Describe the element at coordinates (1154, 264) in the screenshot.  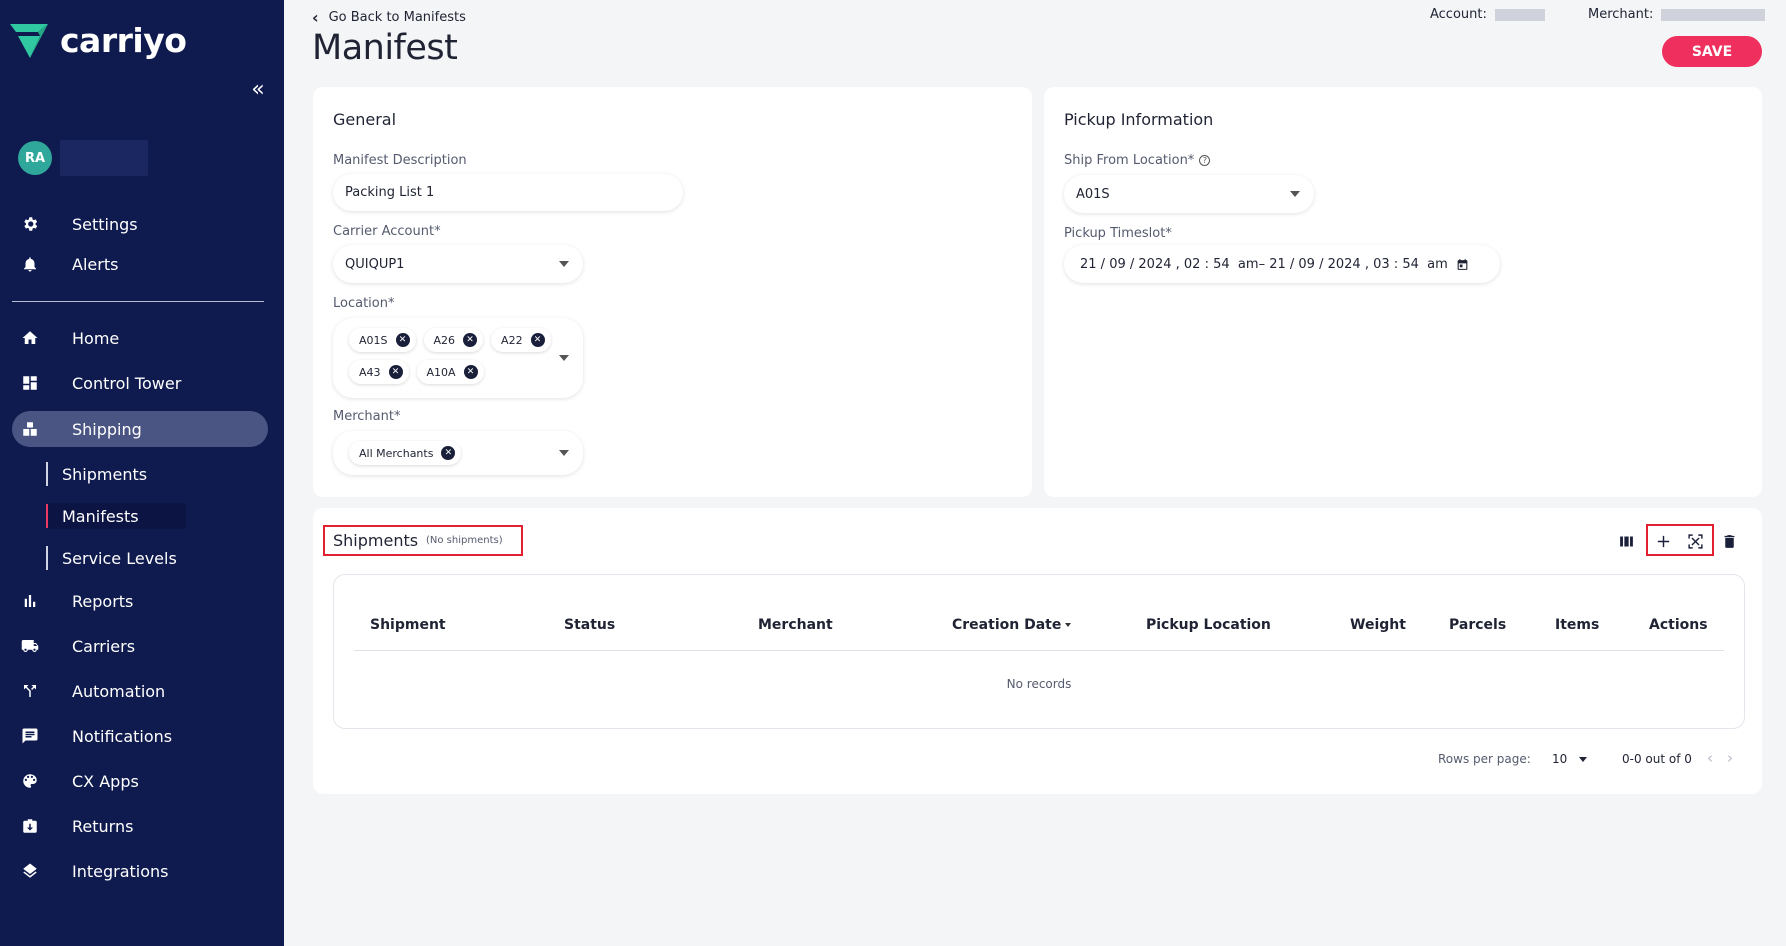
I see `start-year: 2024` at that location.